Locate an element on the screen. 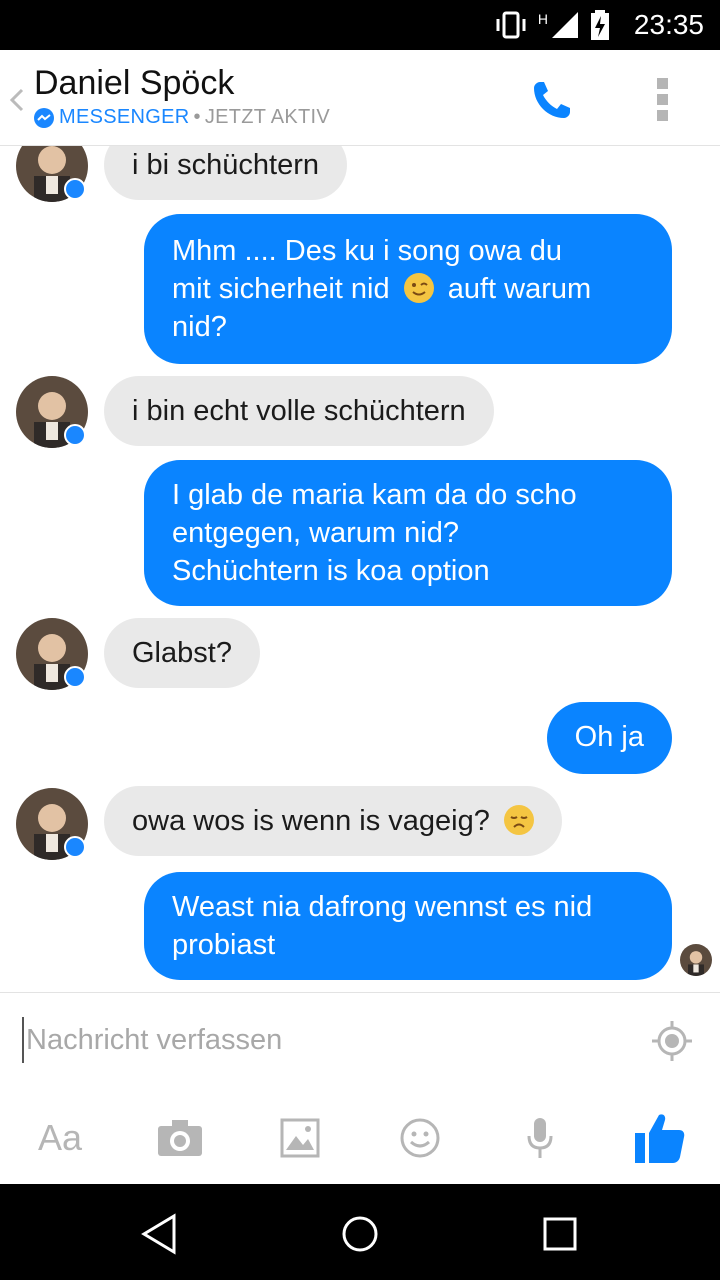 This screenshot has width=720, height=1280. microphone-icon is located at coordinates (540, 1138).